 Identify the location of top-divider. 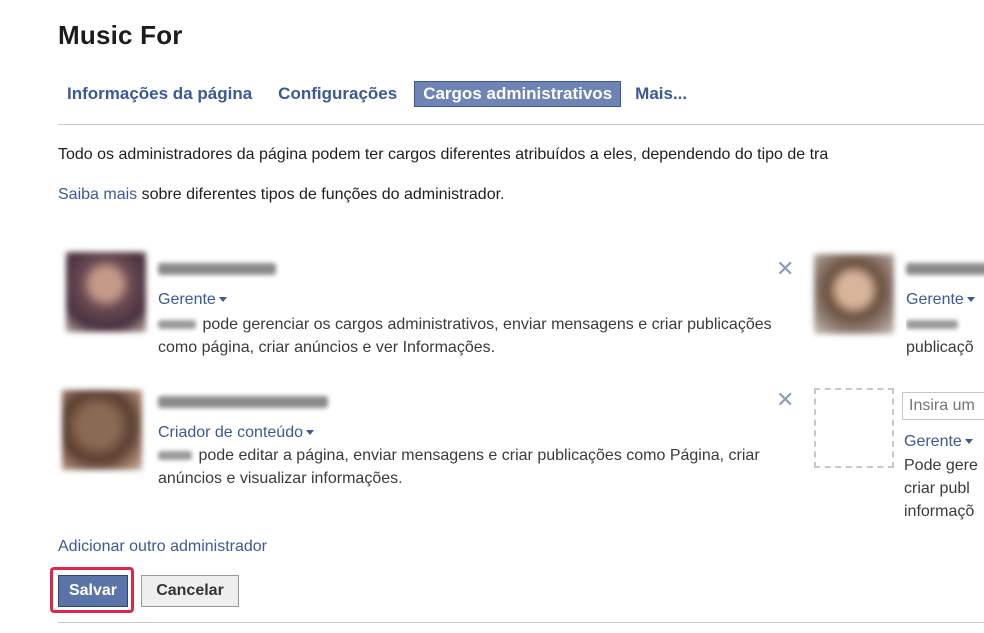
(521, 124).